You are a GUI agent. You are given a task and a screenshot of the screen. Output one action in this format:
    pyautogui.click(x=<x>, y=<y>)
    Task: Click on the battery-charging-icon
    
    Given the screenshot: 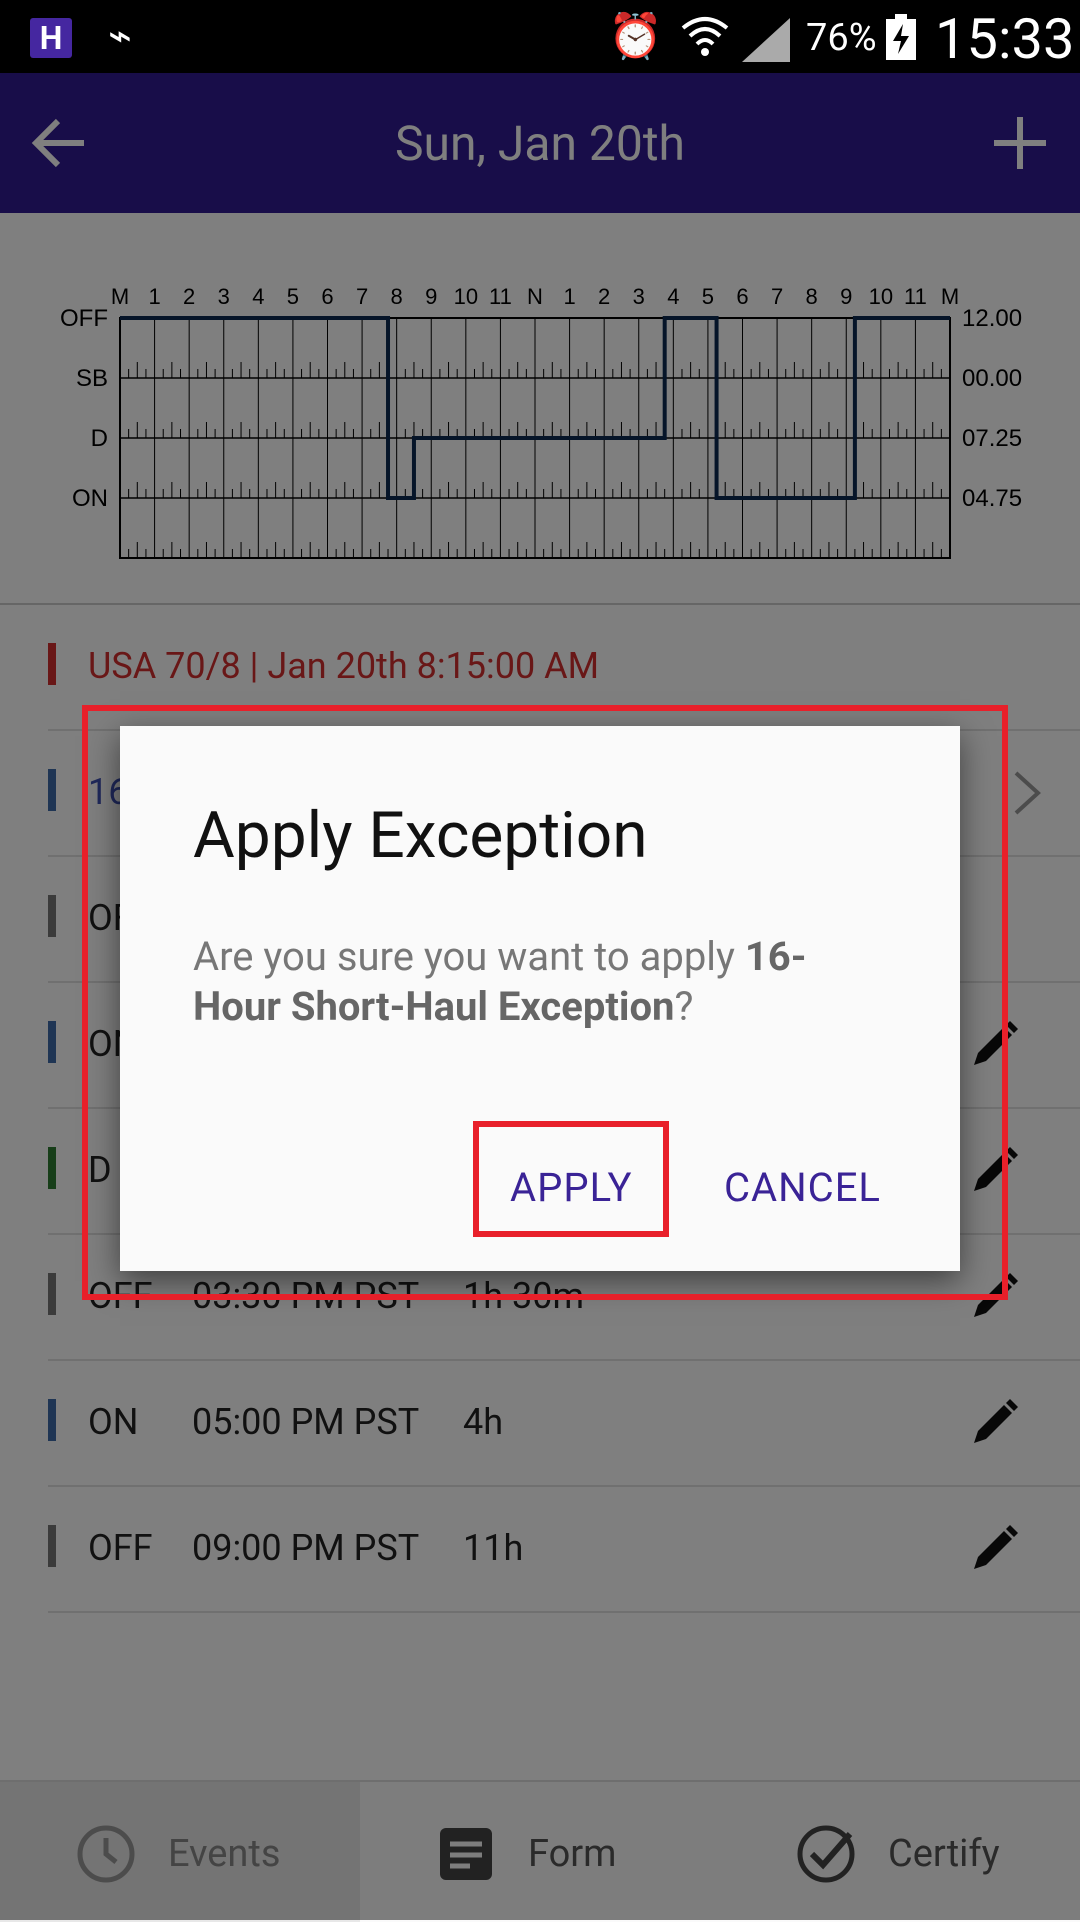 What is the action you would take?
    pyautogui.click(x=901, y=37)
    